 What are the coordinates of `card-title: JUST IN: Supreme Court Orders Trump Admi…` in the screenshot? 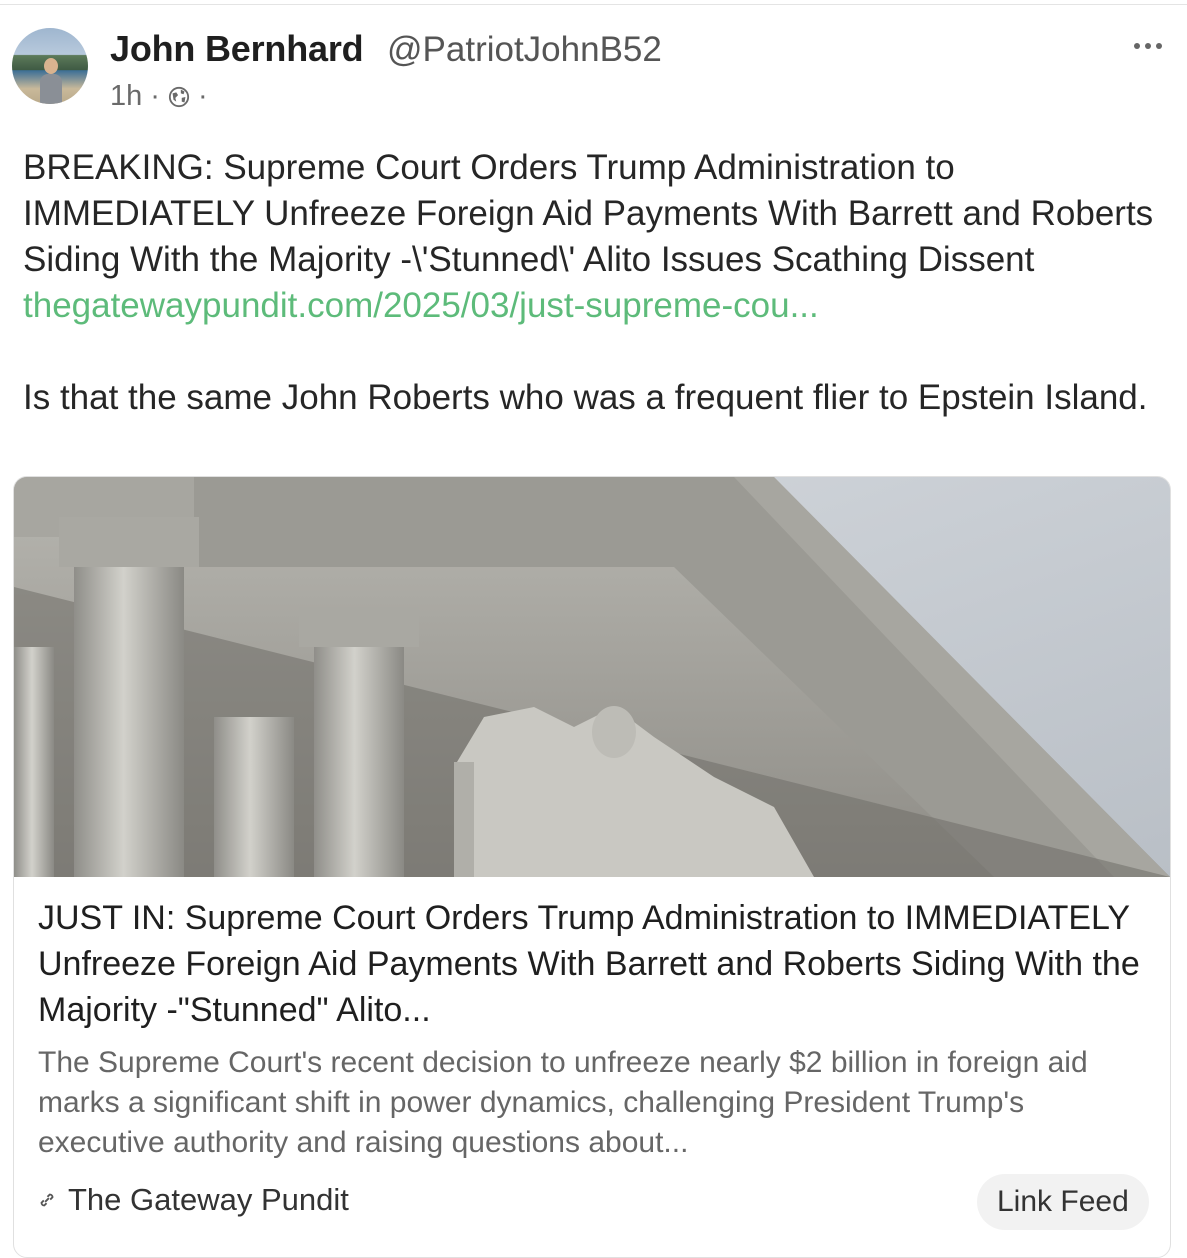 It's located at (593, 964).